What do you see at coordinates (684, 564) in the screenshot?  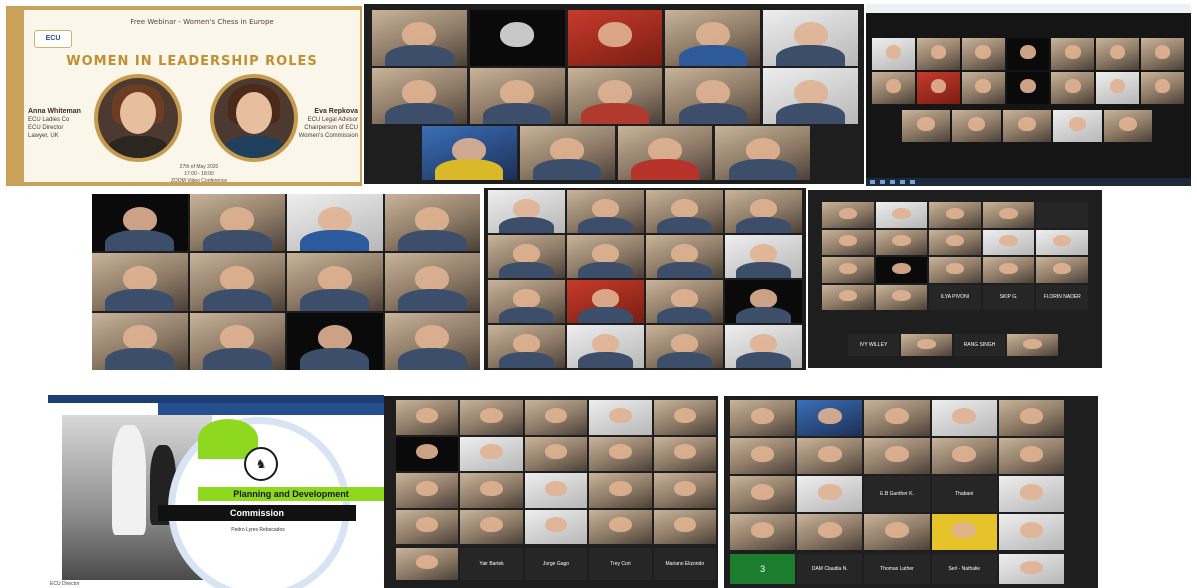 I see `participant-name-tile: Mariano Elizondo` at bounding box center [684, 564].